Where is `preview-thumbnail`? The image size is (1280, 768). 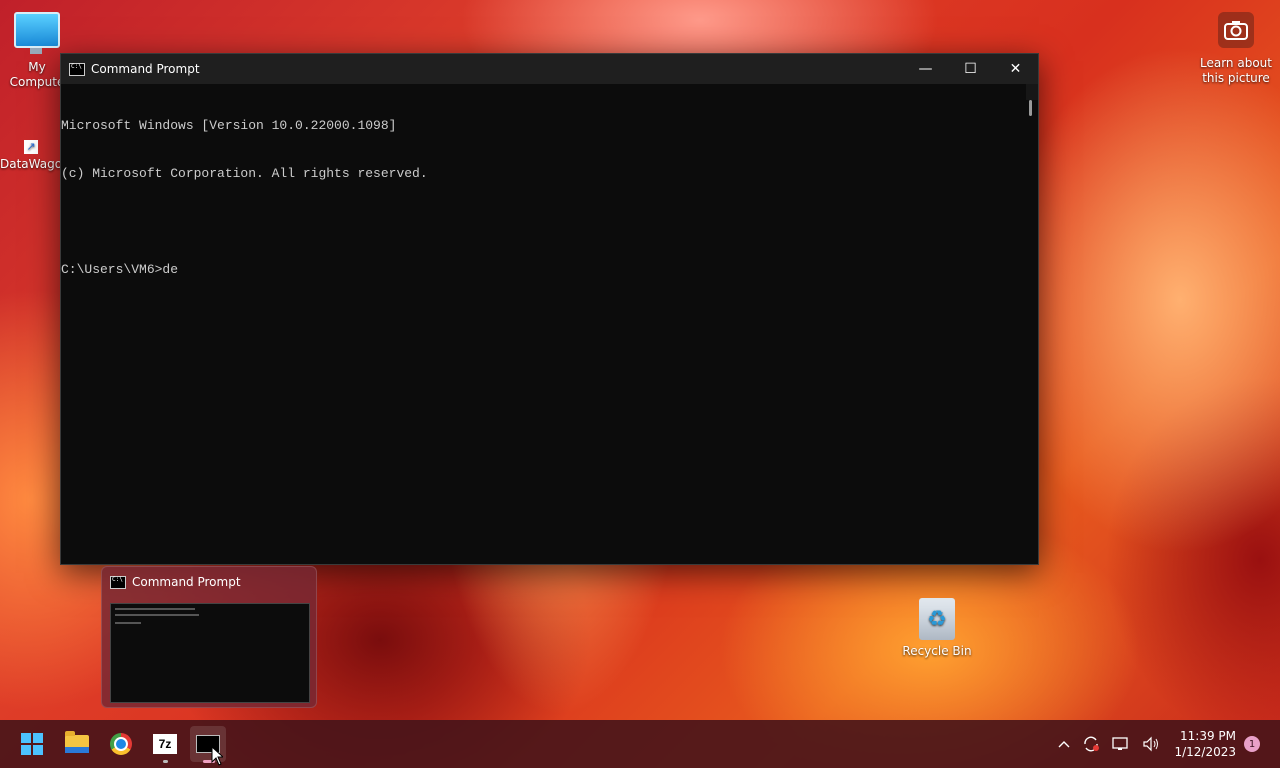 preview-thumbnail is located at coordinates (210, 653).